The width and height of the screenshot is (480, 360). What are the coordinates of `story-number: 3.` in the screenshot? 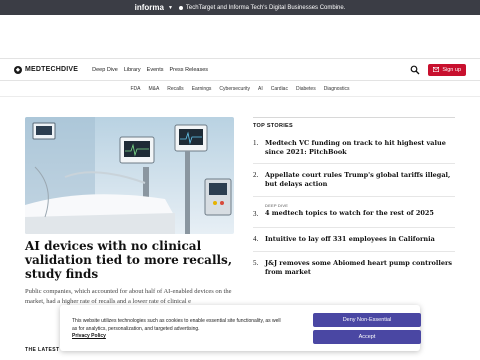 It's located at (256, 214).